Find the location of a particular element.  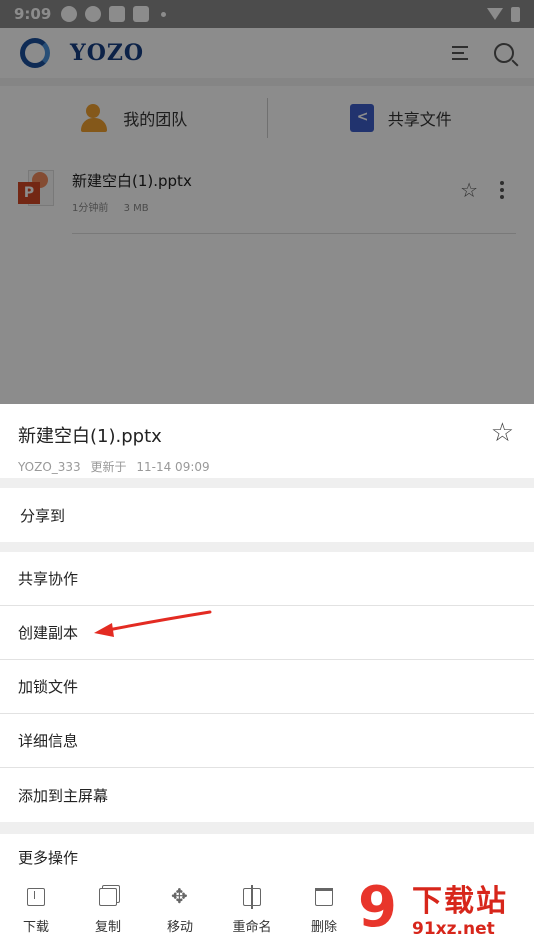

updated-label: 更新于 is located at coordinates (109, 467).